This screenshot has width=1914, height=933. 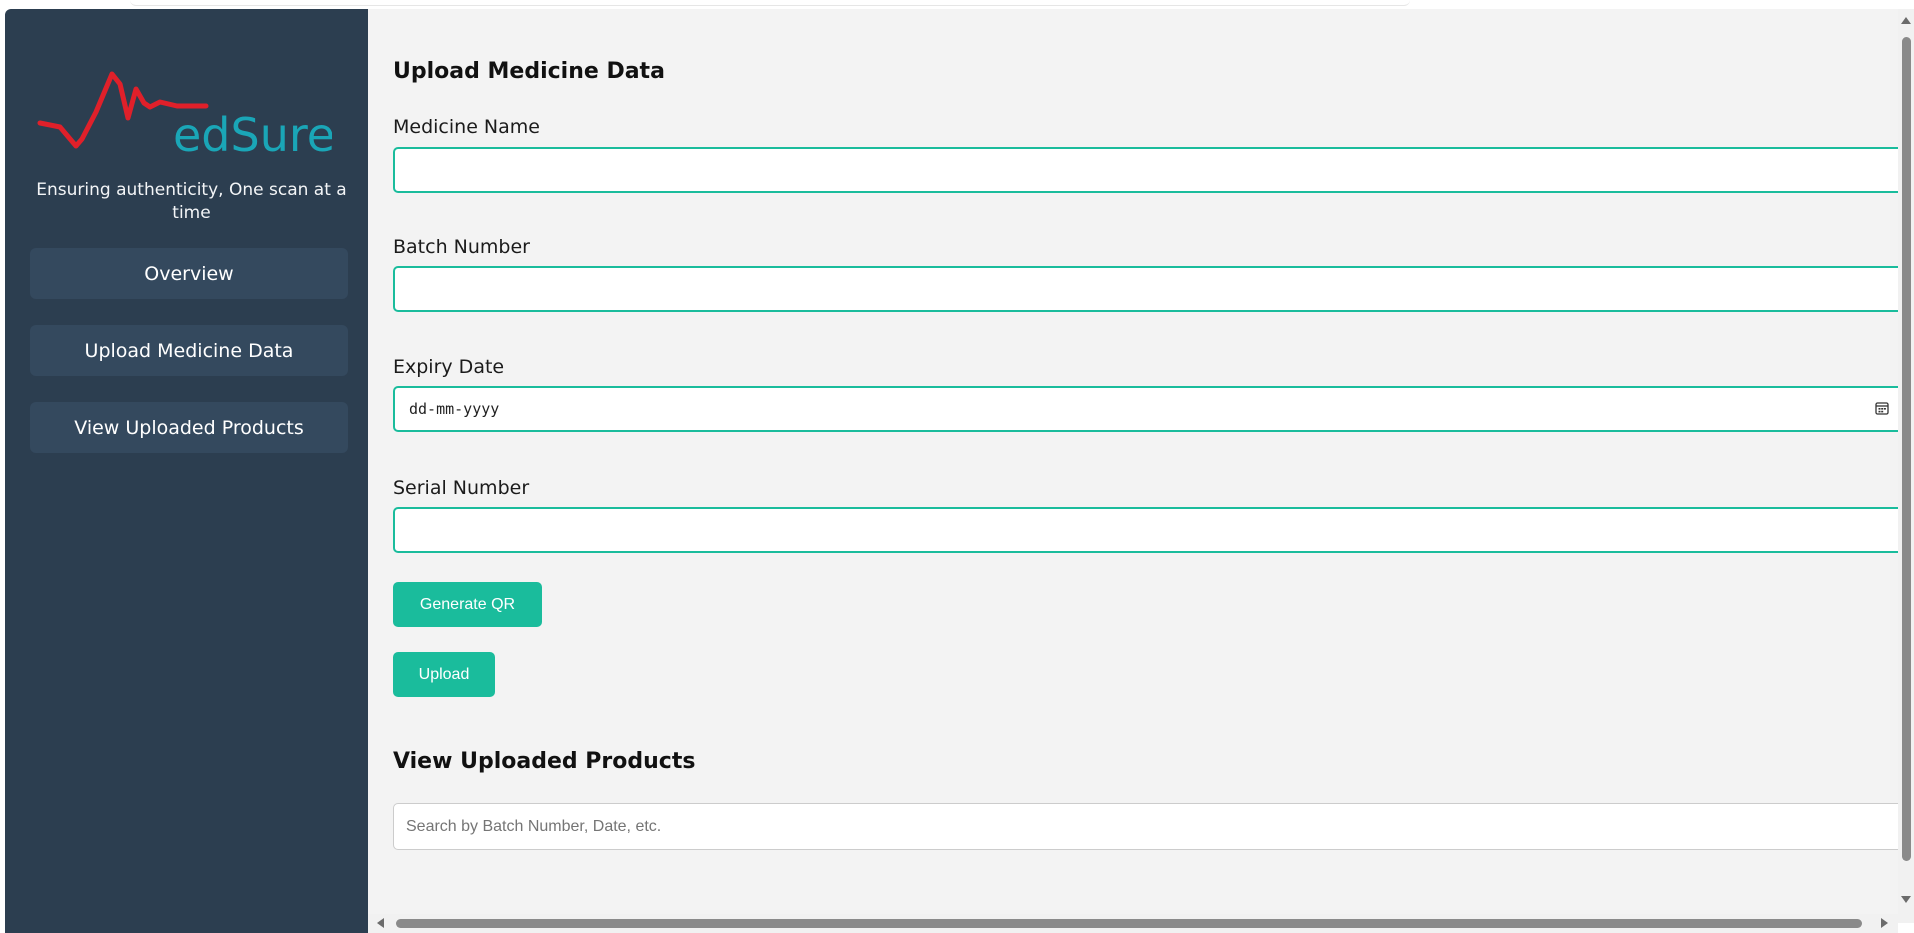 I want to click on horizontal-scroll-thumb, so click(x=1129, y=923).